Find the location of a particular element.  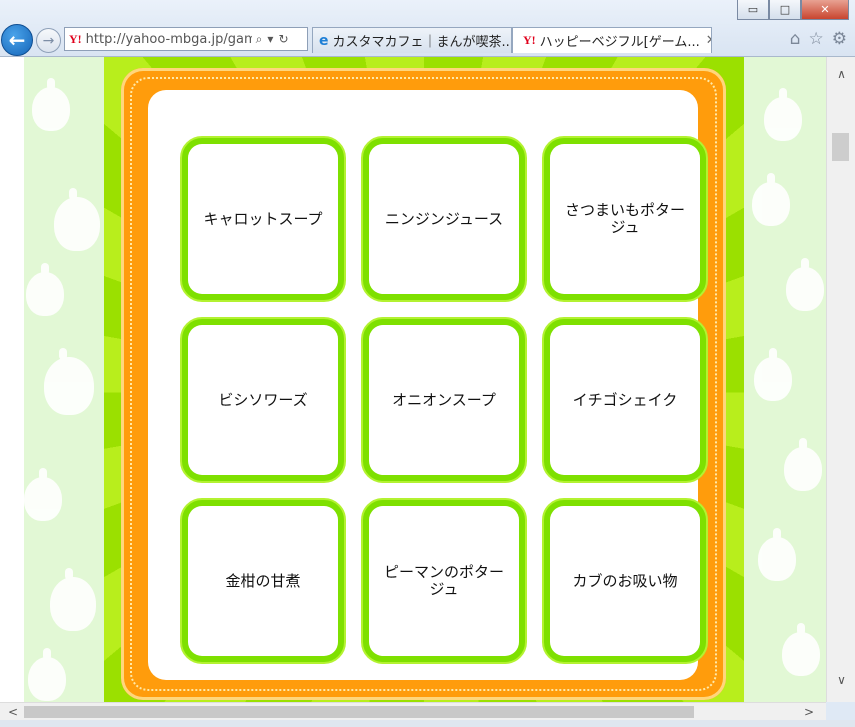

refresh-icon: ↻ is located at coordinates (283, 39).